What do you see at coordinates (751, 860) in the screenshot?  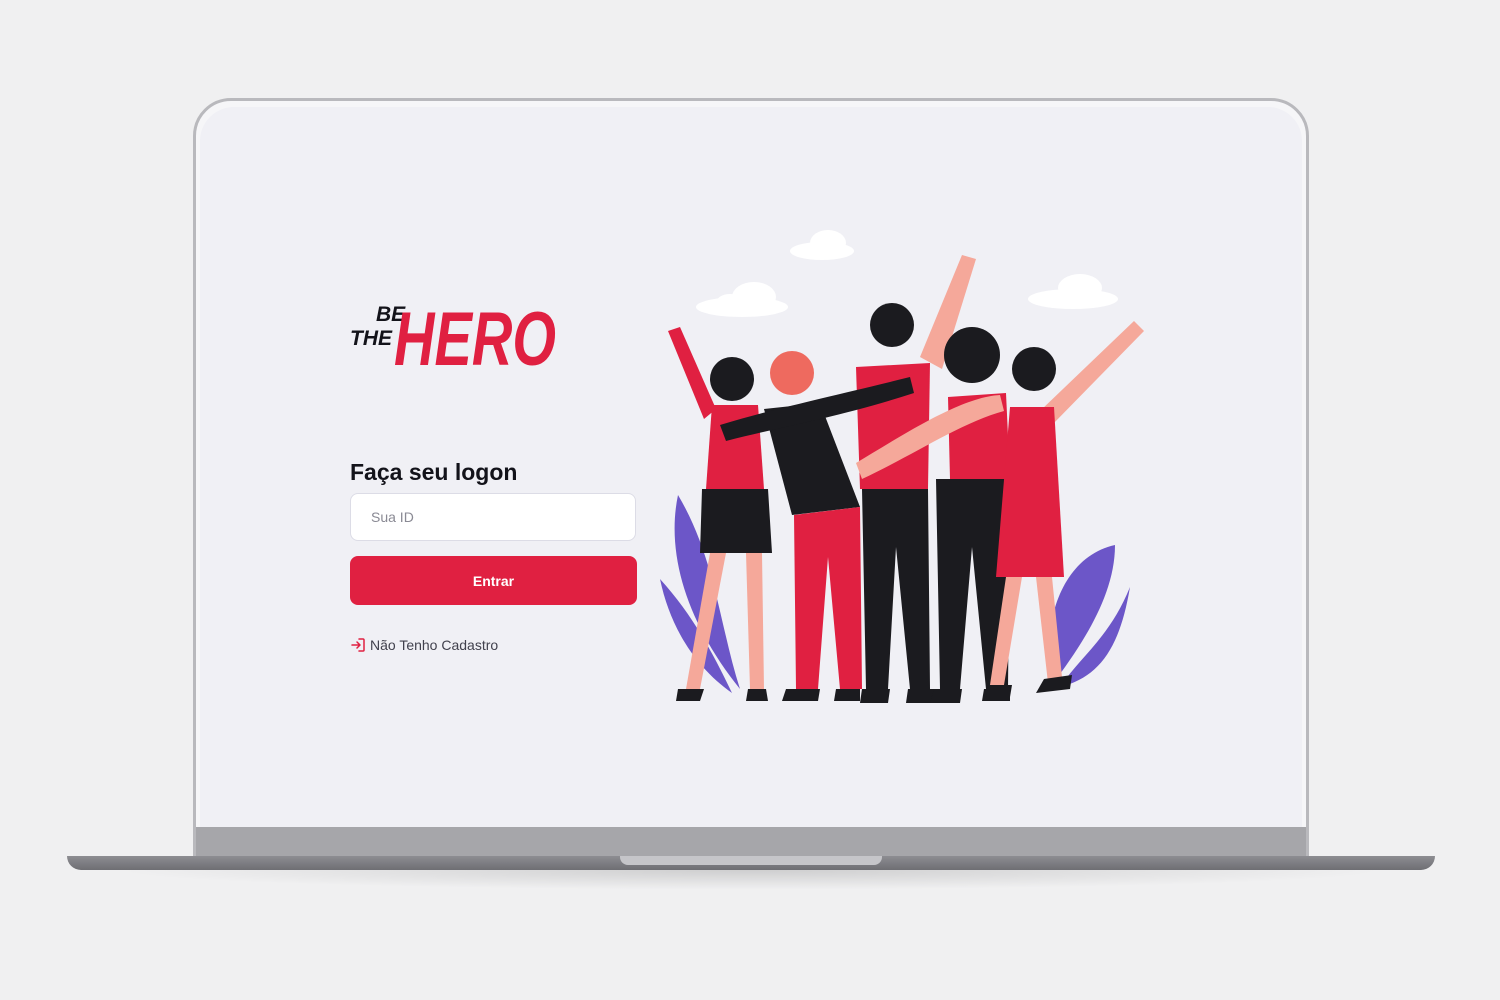 I see `laptop-base-notch` at bounding box center [751, 860].